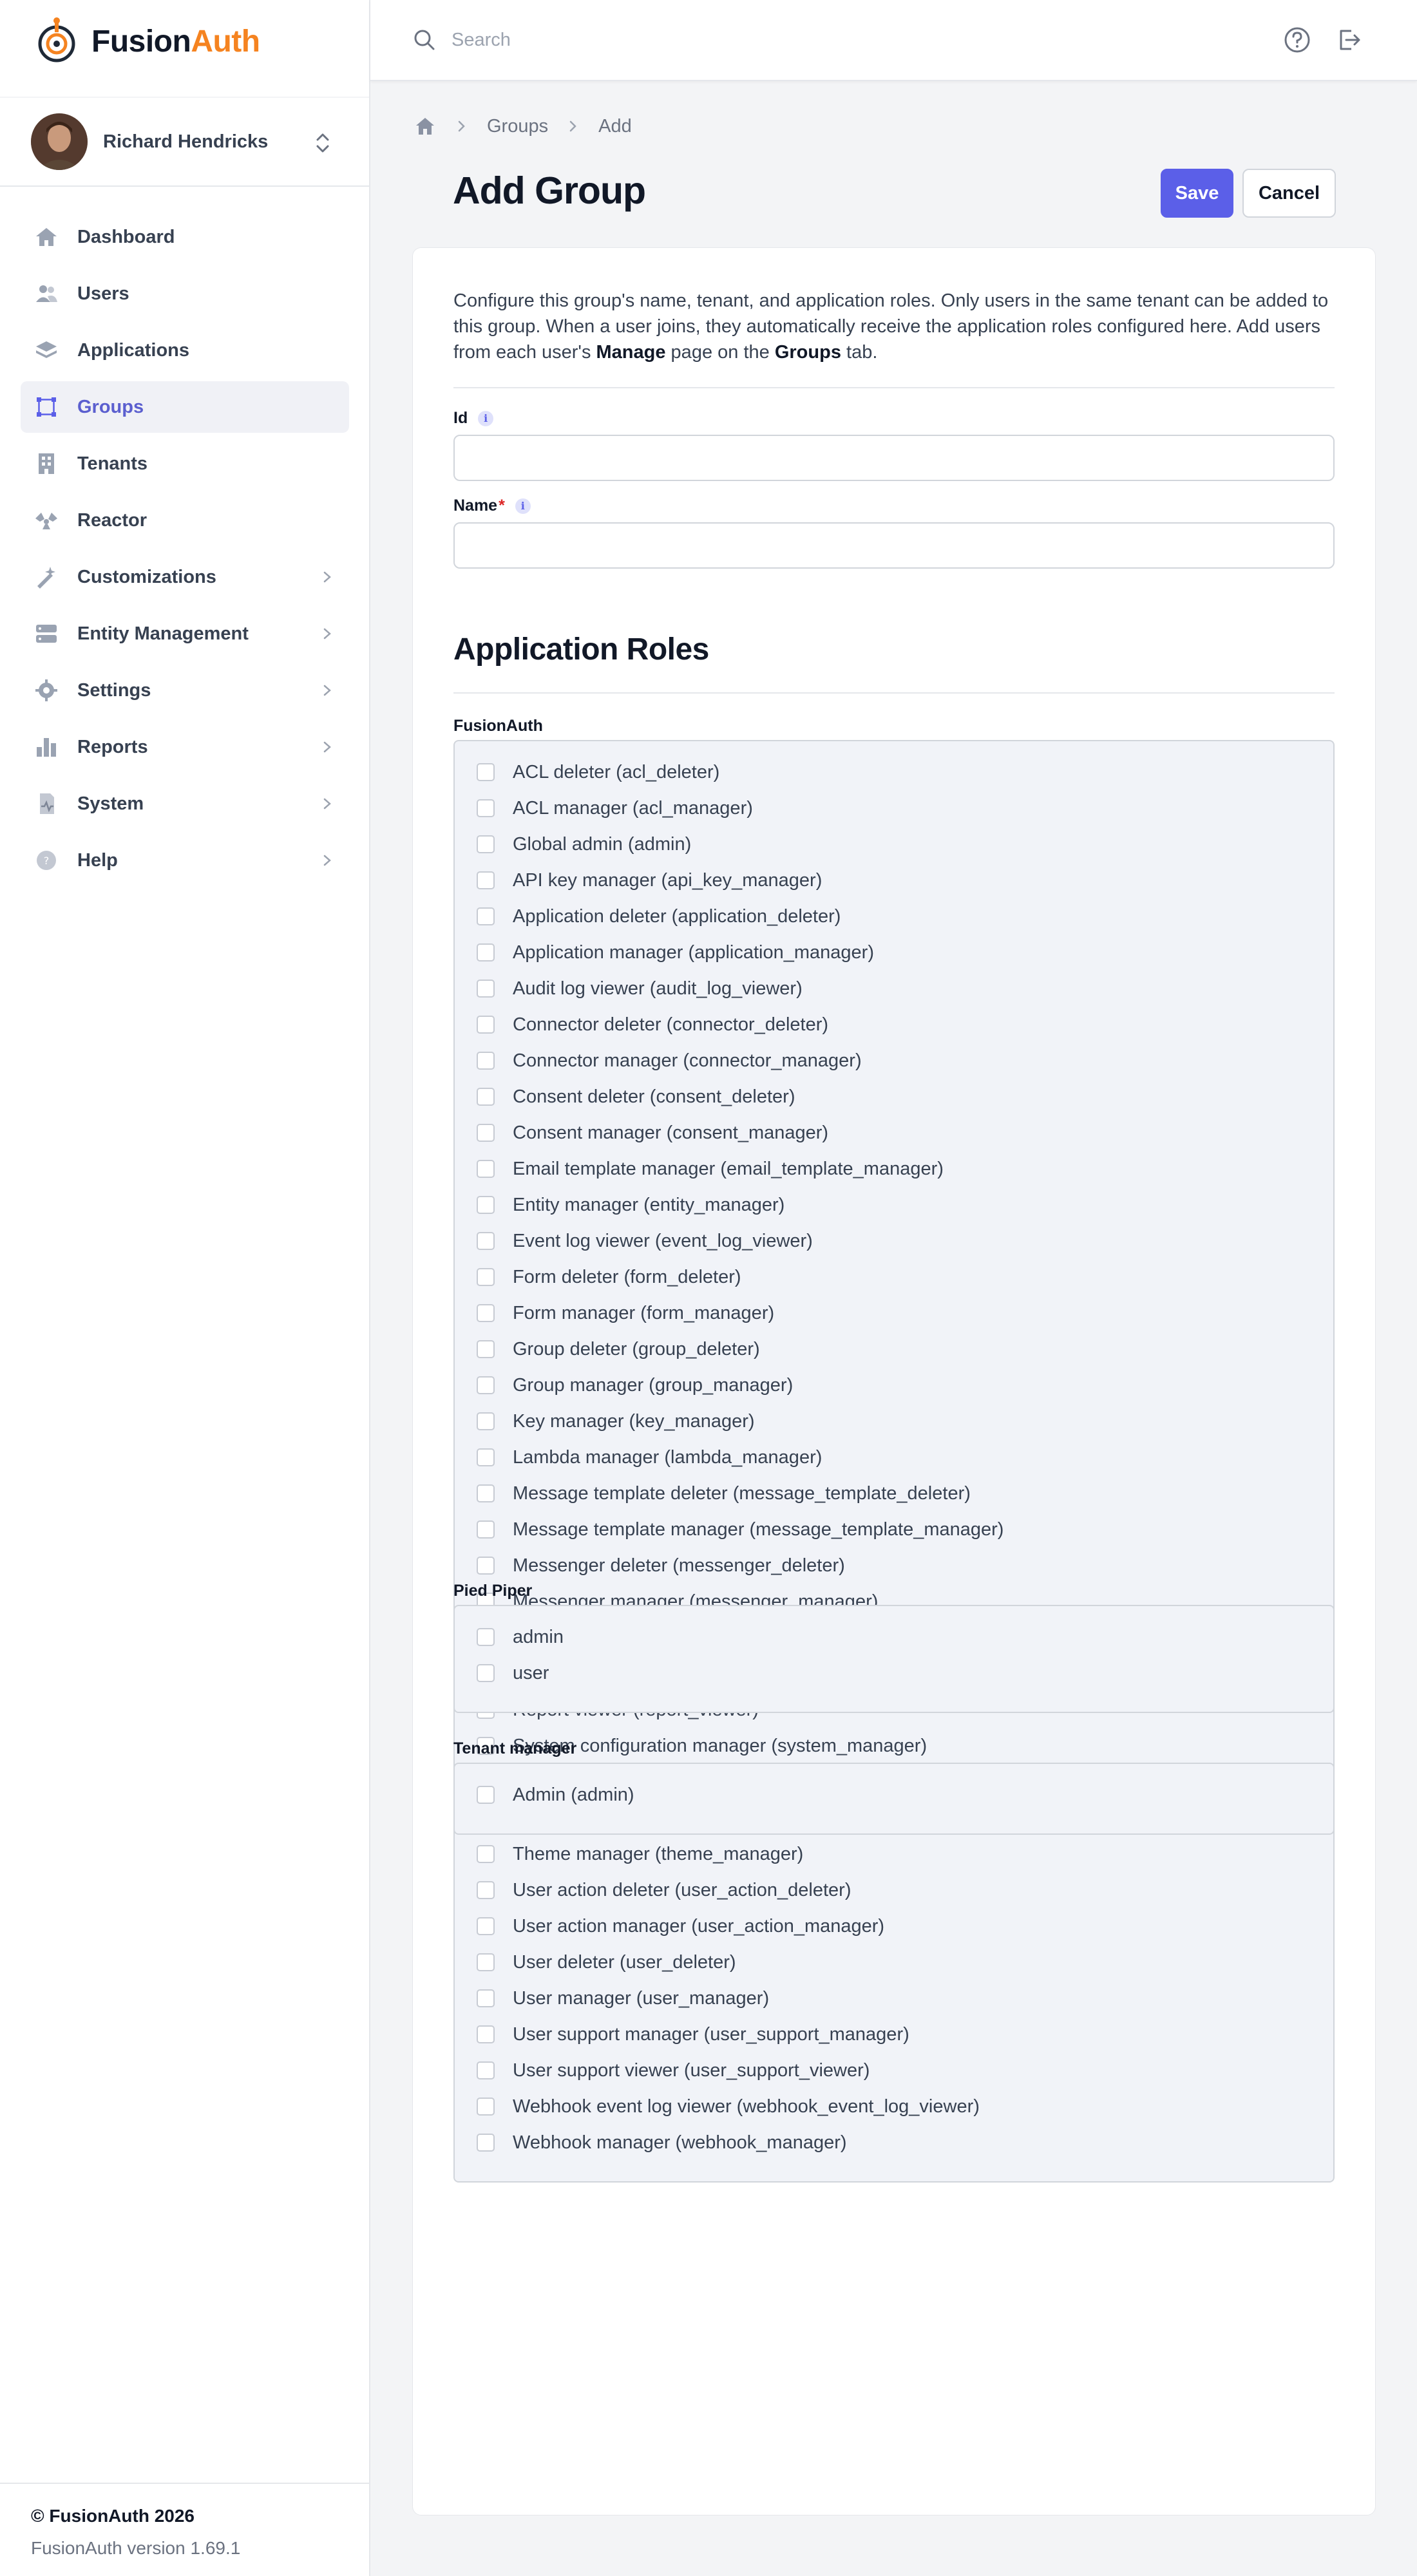 This screenshot has width=1417, height=2576. What do you see at coordinates (649, 1457) in the screenshot?
I see `role-option: Lambda manager (lambda_manager)` at bounding box center [649, 1457].